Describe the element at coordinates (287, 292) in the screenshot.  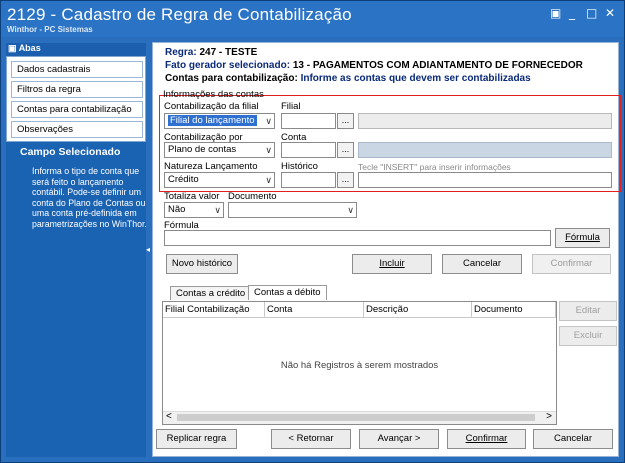
I see `tab-contas-debito: Contas a débito` at that location.